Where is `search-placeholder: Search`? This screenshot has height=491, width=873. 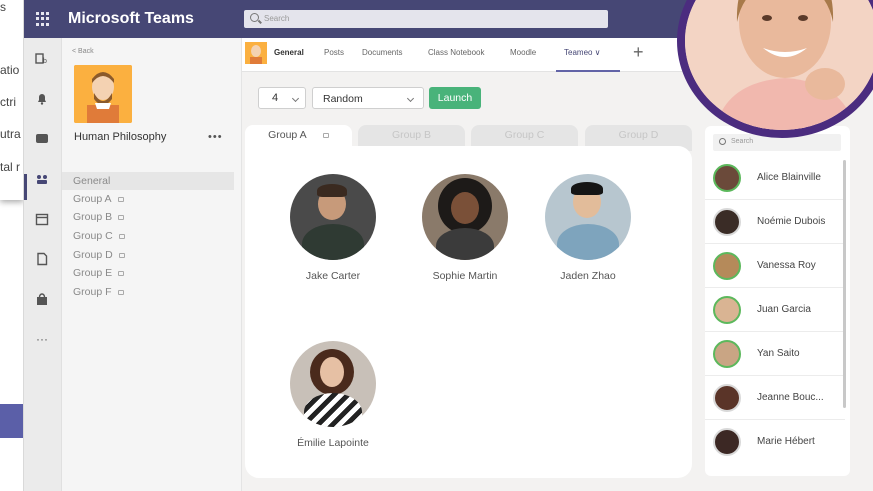 search-placeholder: Search is located at coordinates (277, 18).